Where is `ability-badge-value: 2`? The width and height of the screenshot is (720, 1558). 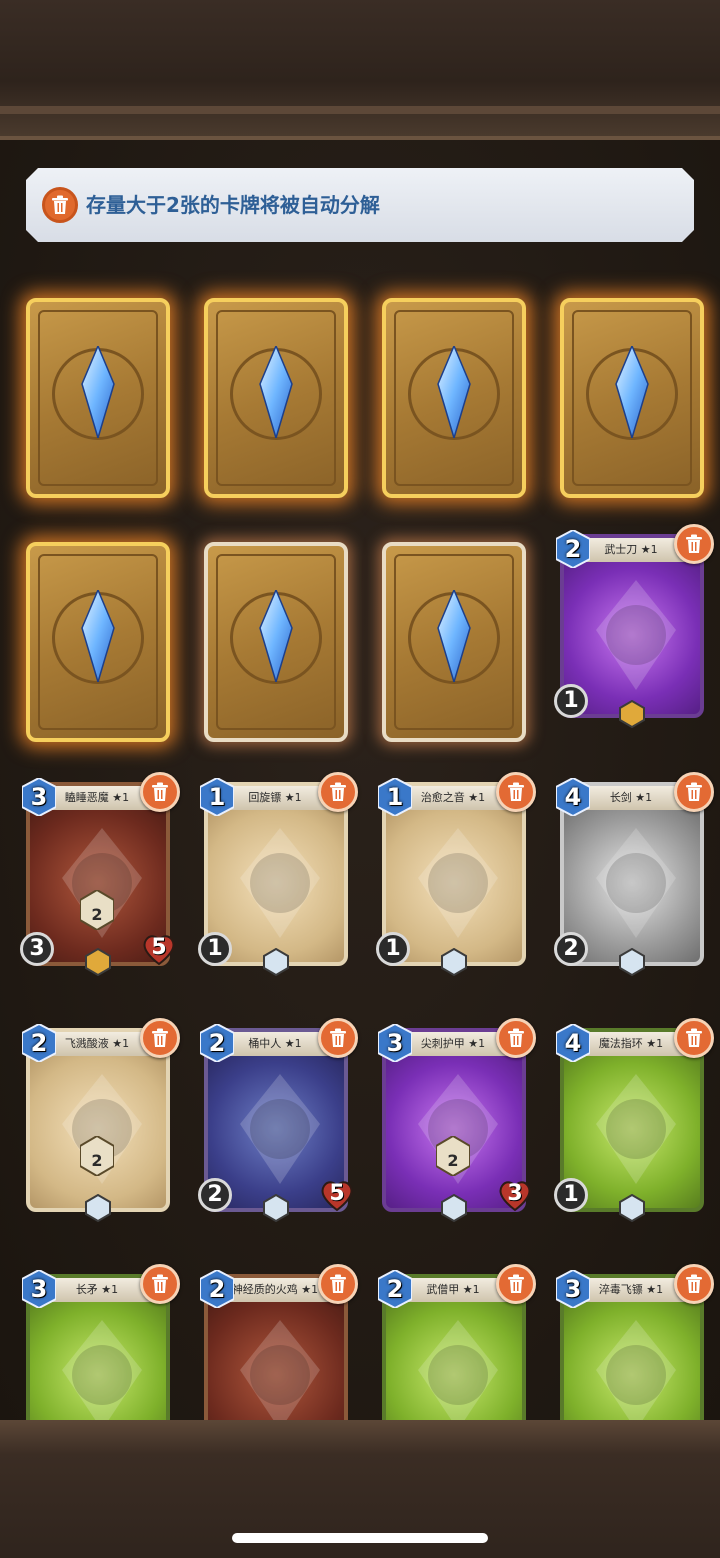
ability-badge-value: 2 is located at coordinates (453, 1160).